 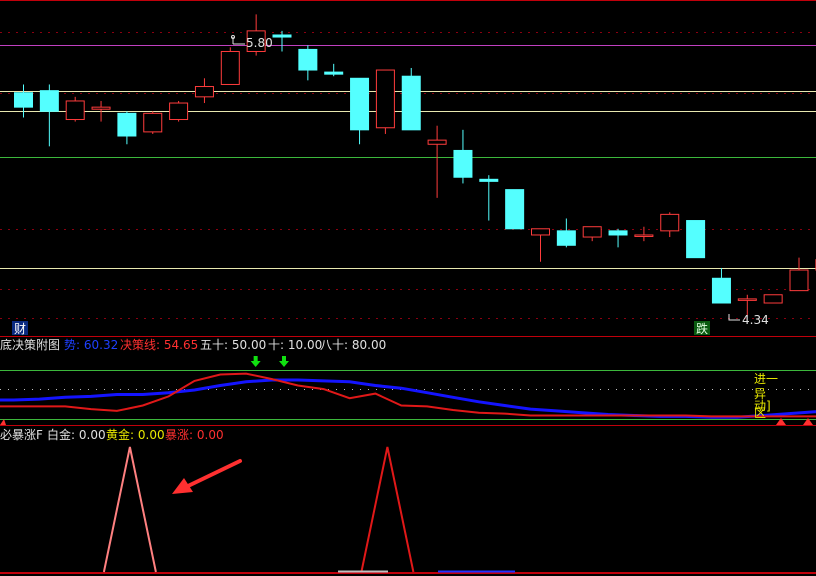 I want to click on indicator2-name: 必暴涨F, so click(x=21, y=434).